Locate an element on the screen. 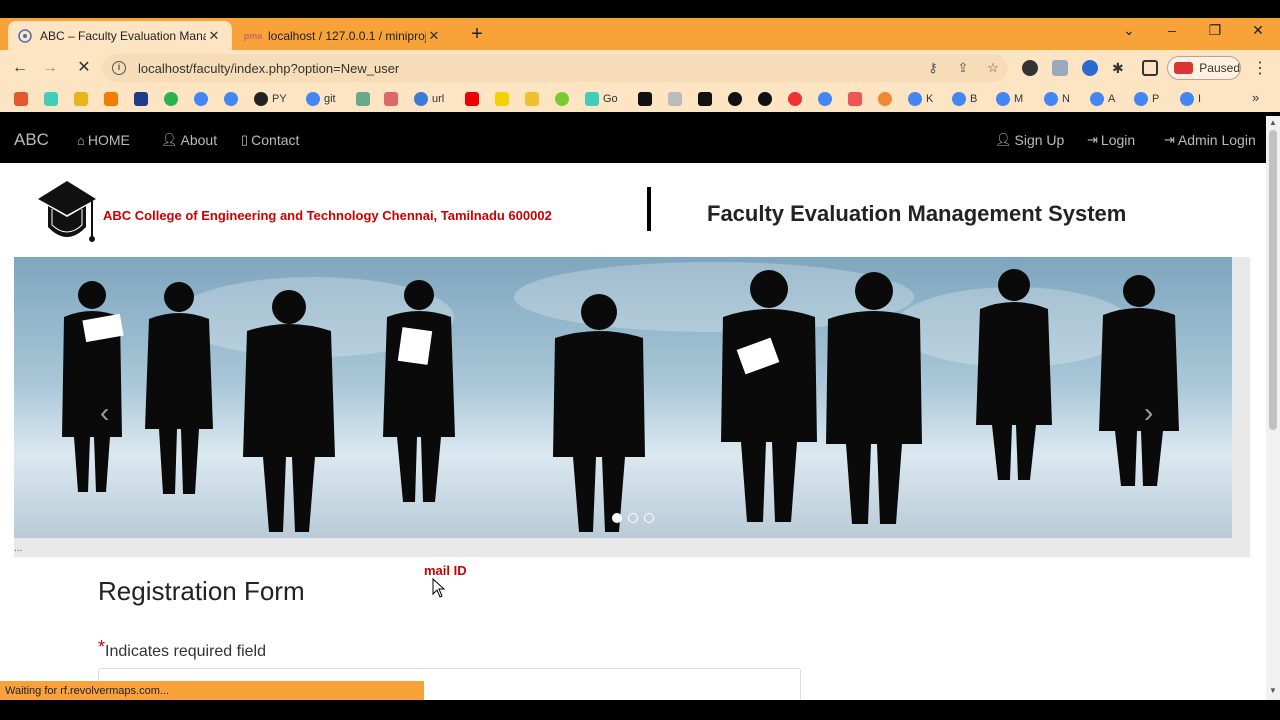  mouse-cursor-icon is located at coordinates (439, 588).